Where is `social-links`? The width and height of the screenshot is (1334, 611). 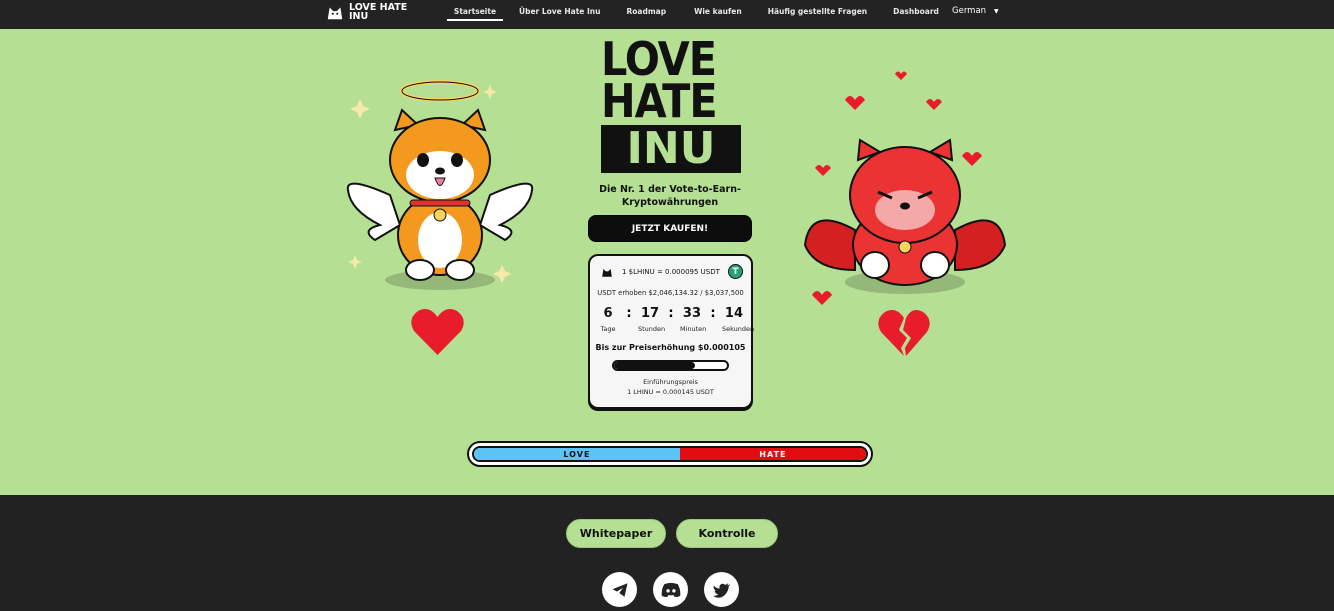
social-links is located at coordinates (670, 589).